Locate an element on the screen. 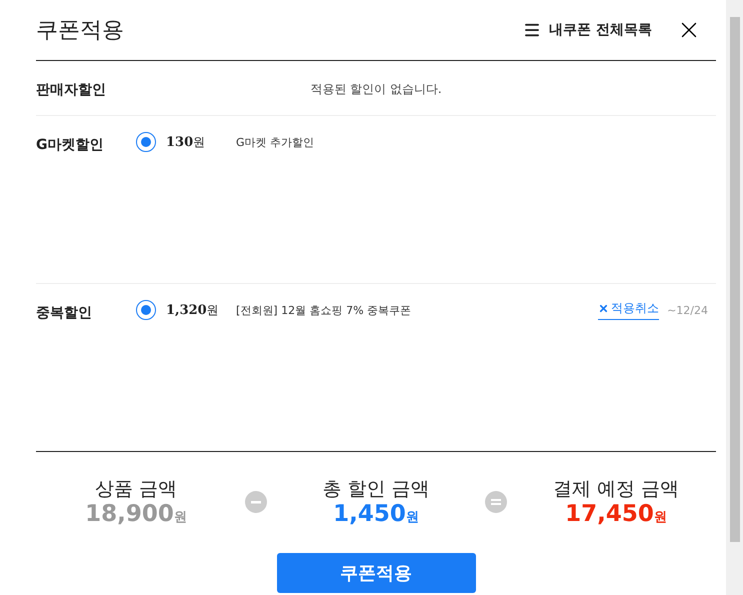 This screenshot has height=595, width=743. amount-label: 결제 예정 금액 is located at coordinates (616, 489).